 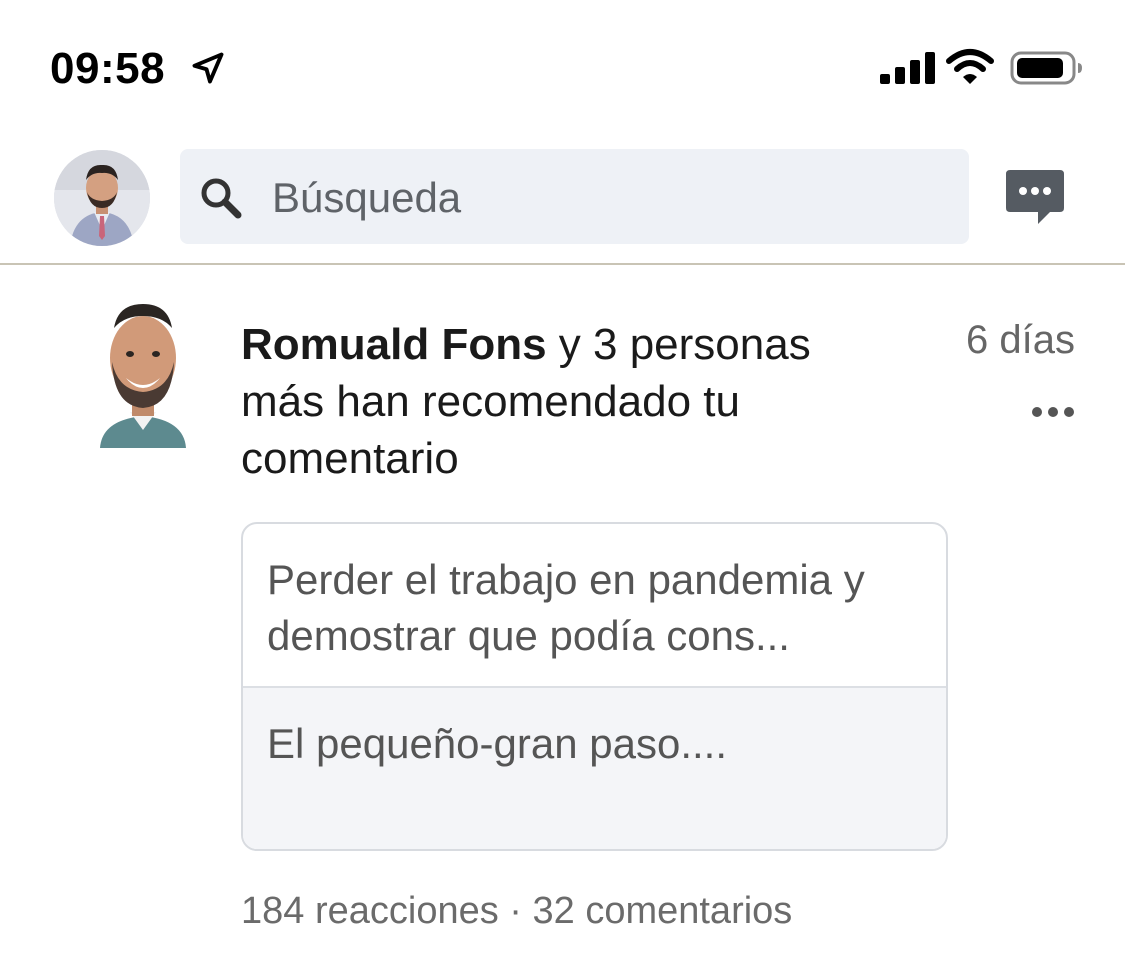 I want to click on search-bar: Búsqueda, so click(x=574, y=196).